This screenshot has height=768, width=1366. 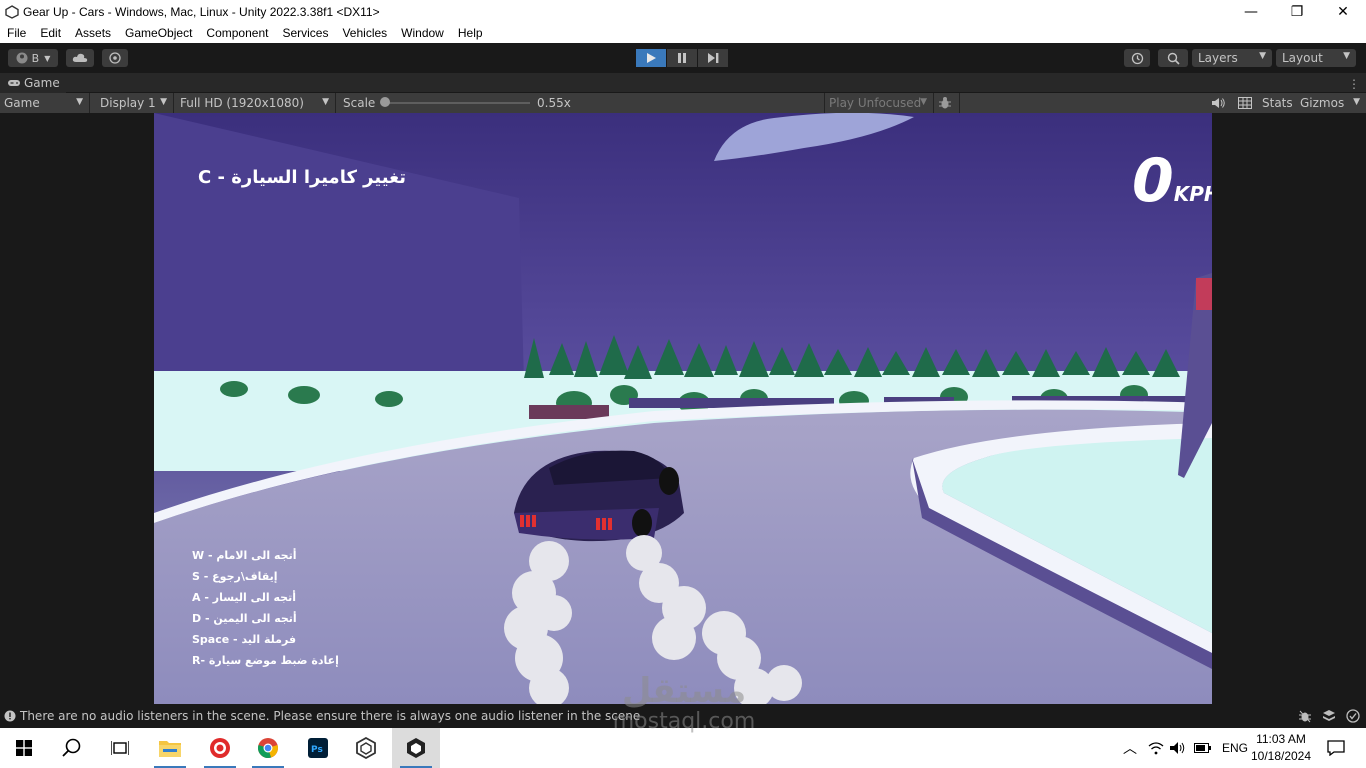 I want to click on gizmos-dropdown: Gizmos ▼, so click(x=1331, y=103).